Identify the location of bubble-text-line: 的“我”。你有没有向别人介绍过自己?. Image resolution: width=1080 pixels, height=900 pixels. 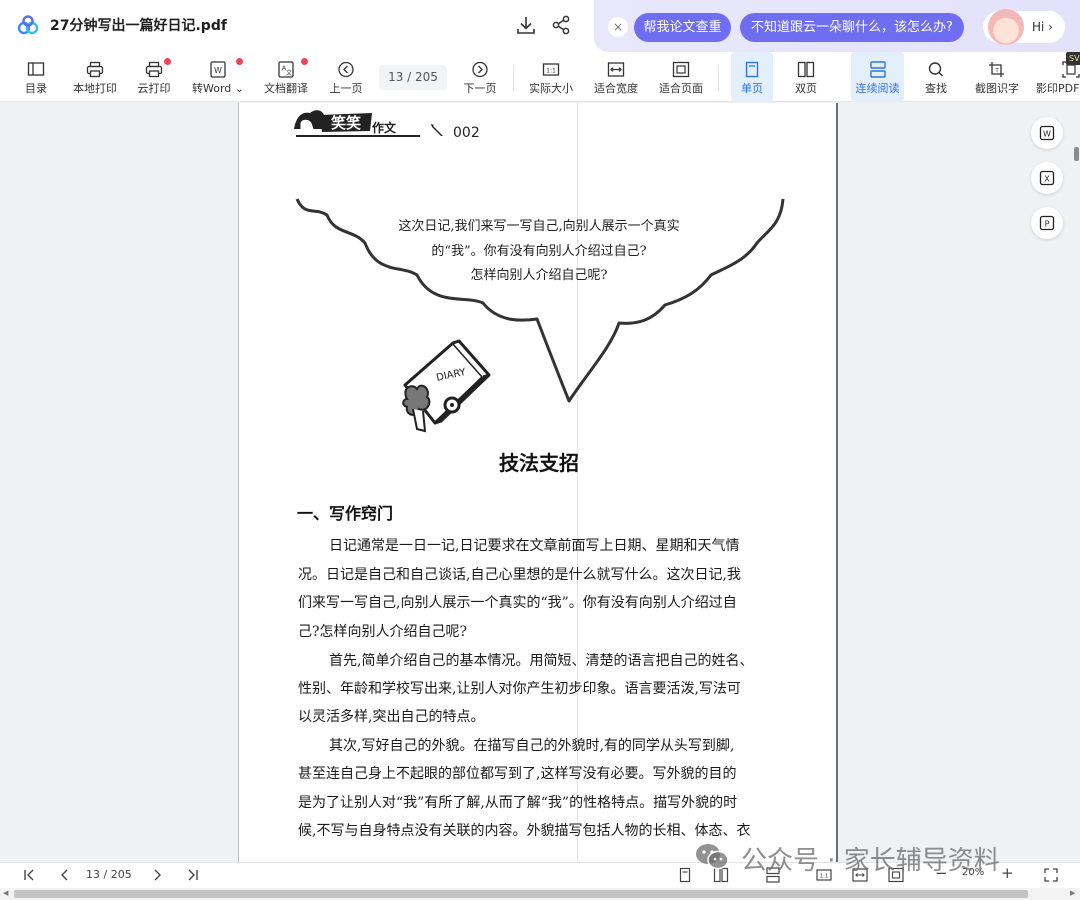
(539, 251).